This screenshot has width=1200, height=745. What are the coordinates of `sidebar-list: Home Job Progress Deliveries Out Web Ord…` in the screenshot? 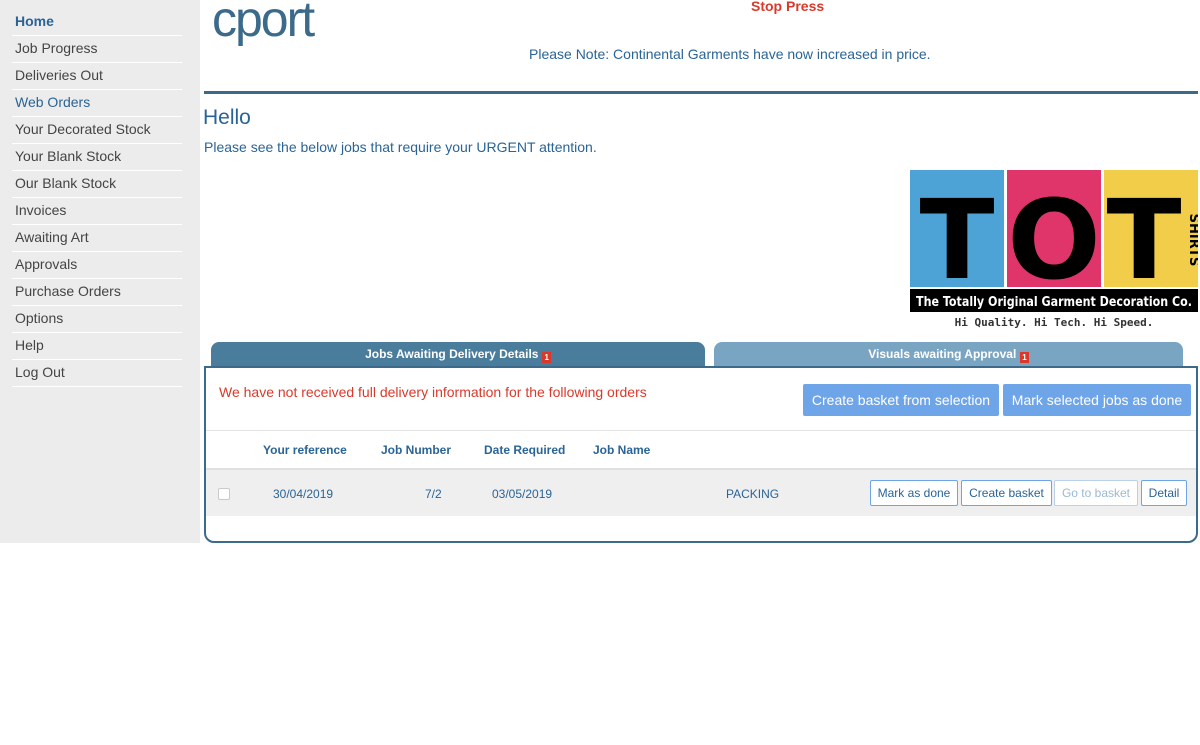 It's located at (97, 198).